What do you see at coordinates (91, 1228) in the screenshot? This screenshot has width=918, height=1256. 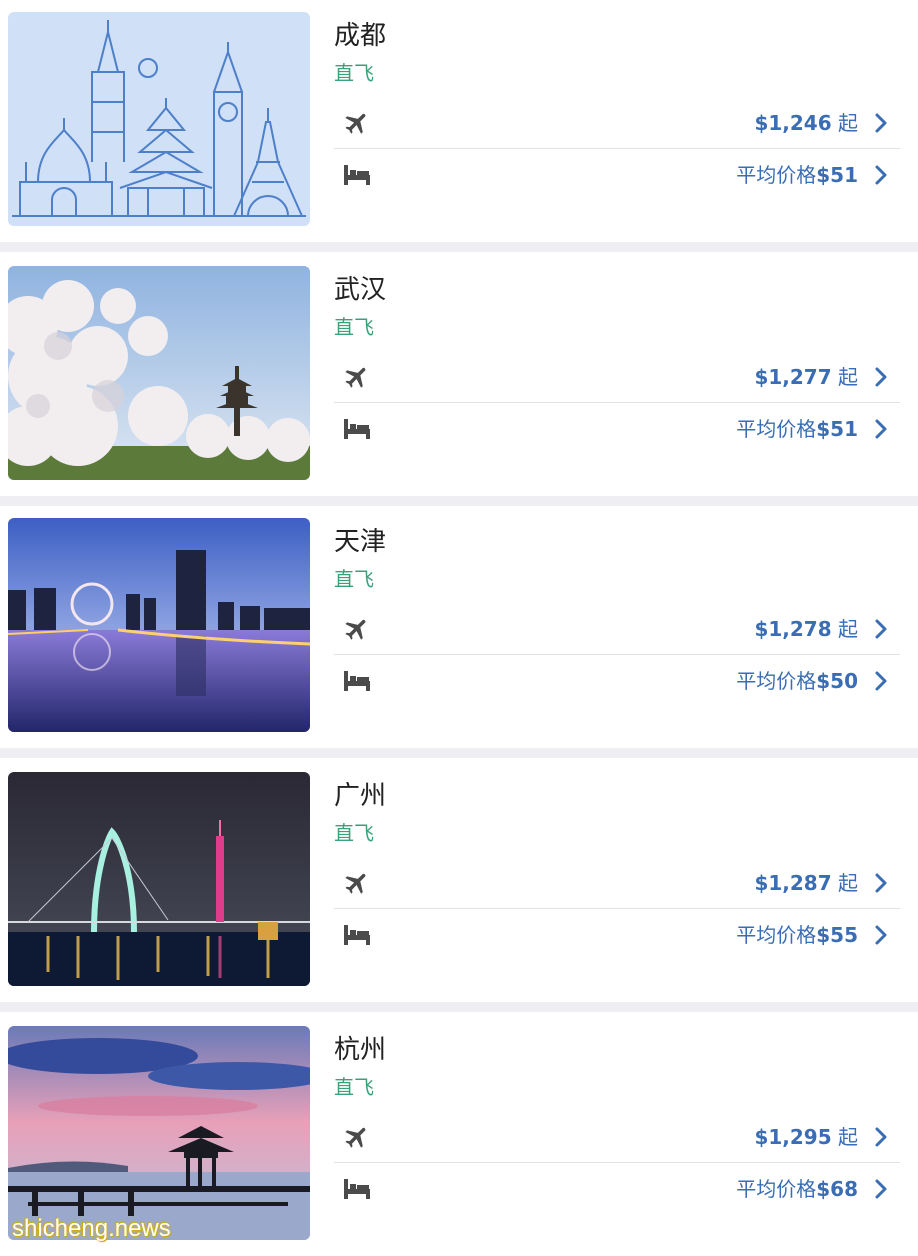 I see `watermark: shicheng.news` at bounding box center [91, 1228].